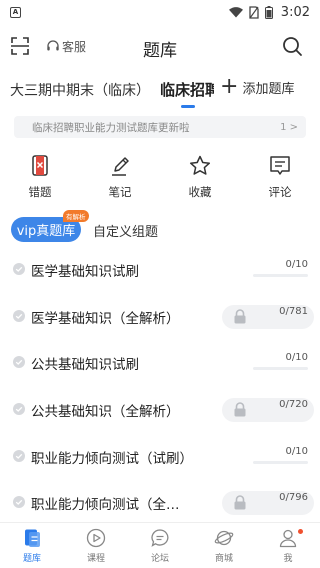  I want to click on app-notification-icon: A, so click(15, 12).